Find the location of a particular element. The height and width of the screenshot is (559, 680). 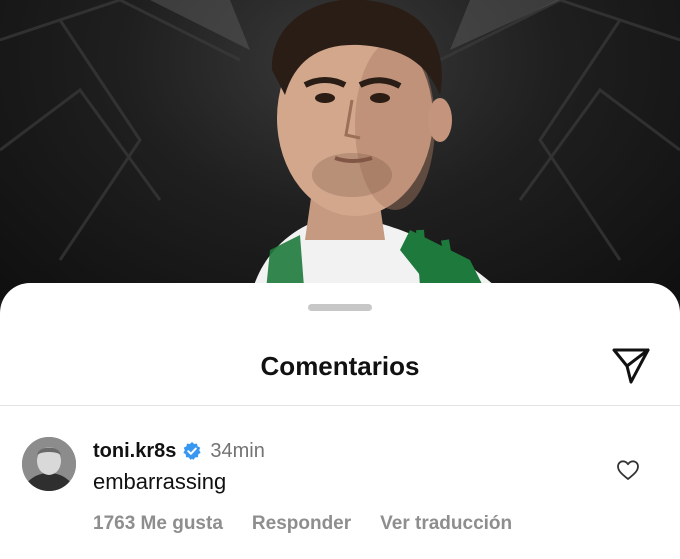

send-paper-plane-icon is located at coordinates (631, 366).